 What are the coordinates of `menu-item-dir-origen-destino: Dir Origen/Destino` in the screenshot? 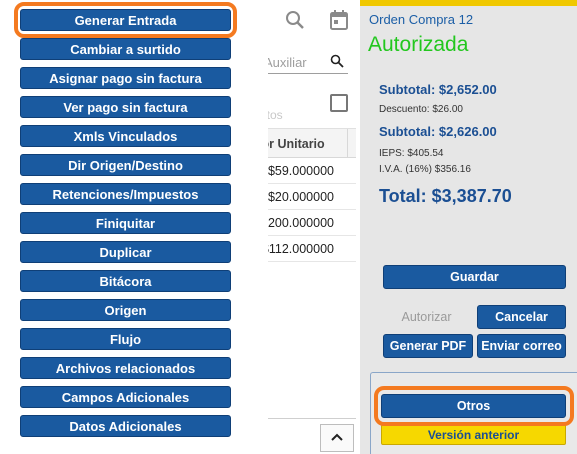 It's located at (125, 165).